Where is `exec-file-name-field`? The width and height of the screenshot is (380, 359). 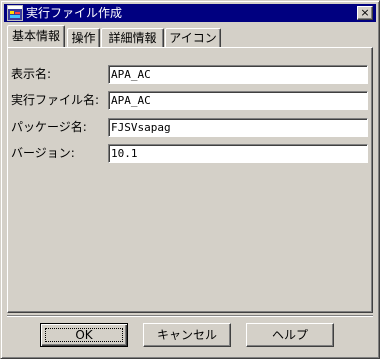
exec-file-name-field is located at coordinates (238, 100).